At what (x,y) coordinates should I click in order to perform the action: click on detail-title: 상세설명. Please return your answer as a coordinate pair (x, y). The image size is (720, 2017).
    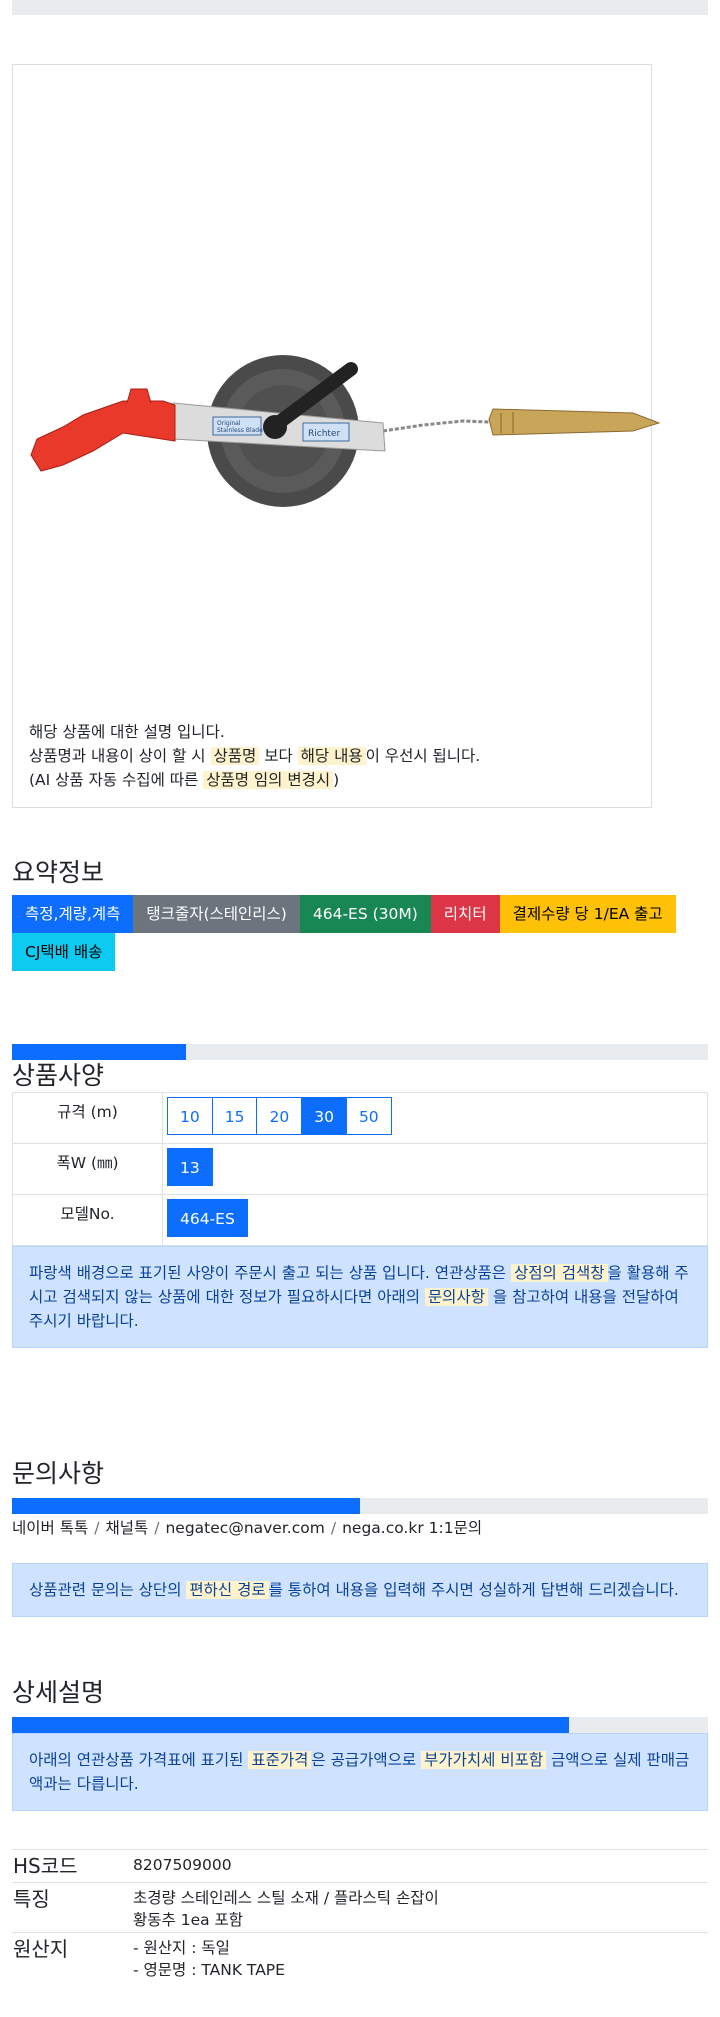
    Looking at the image, I should click on (58, 1692).